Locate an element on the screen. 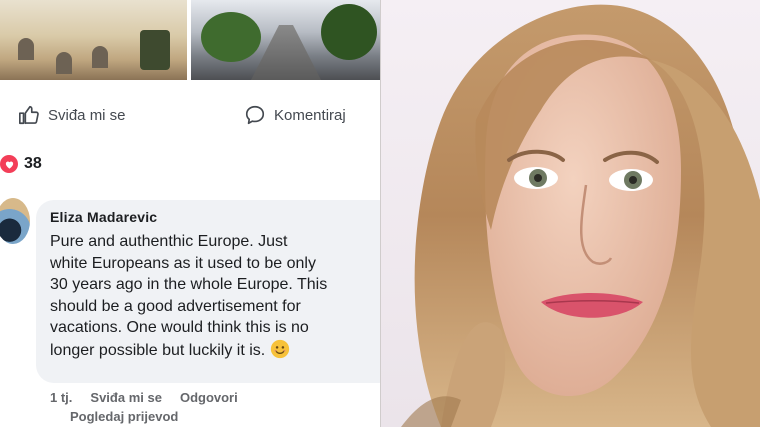 The height and width of the screenshot is (427, 760). like-button-label: Sviđa mi se is located at coordinates (87, 115).